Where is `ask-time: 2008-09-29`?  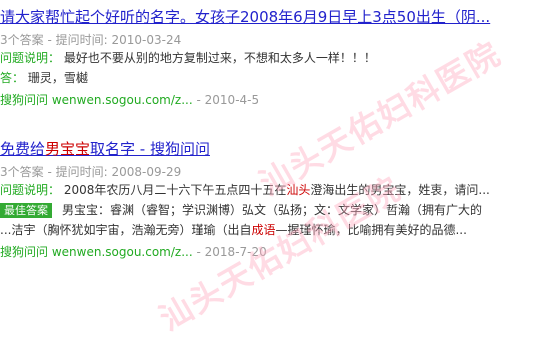
ask-time: 2008-09-29 is located at coordinates (146, 172).